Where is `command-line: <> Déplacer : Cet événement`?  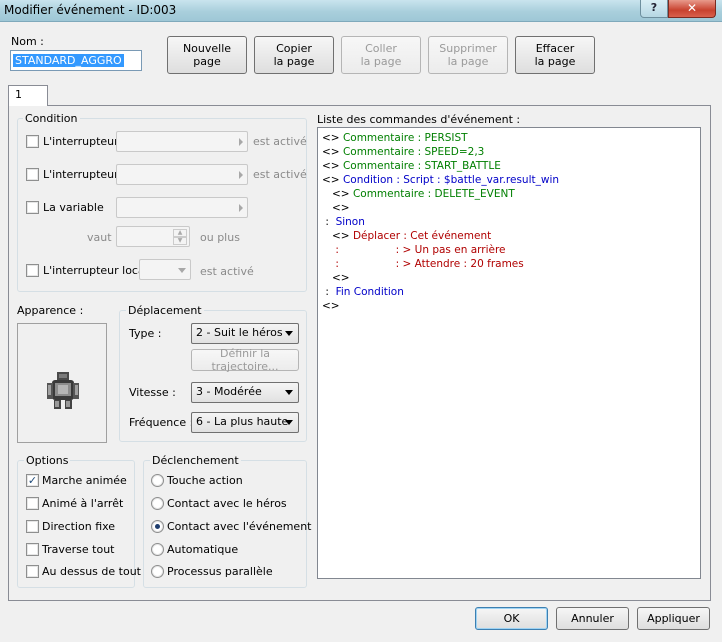
command-line: <> Déplacer : Cet événement is located at coordinates (406, 236).